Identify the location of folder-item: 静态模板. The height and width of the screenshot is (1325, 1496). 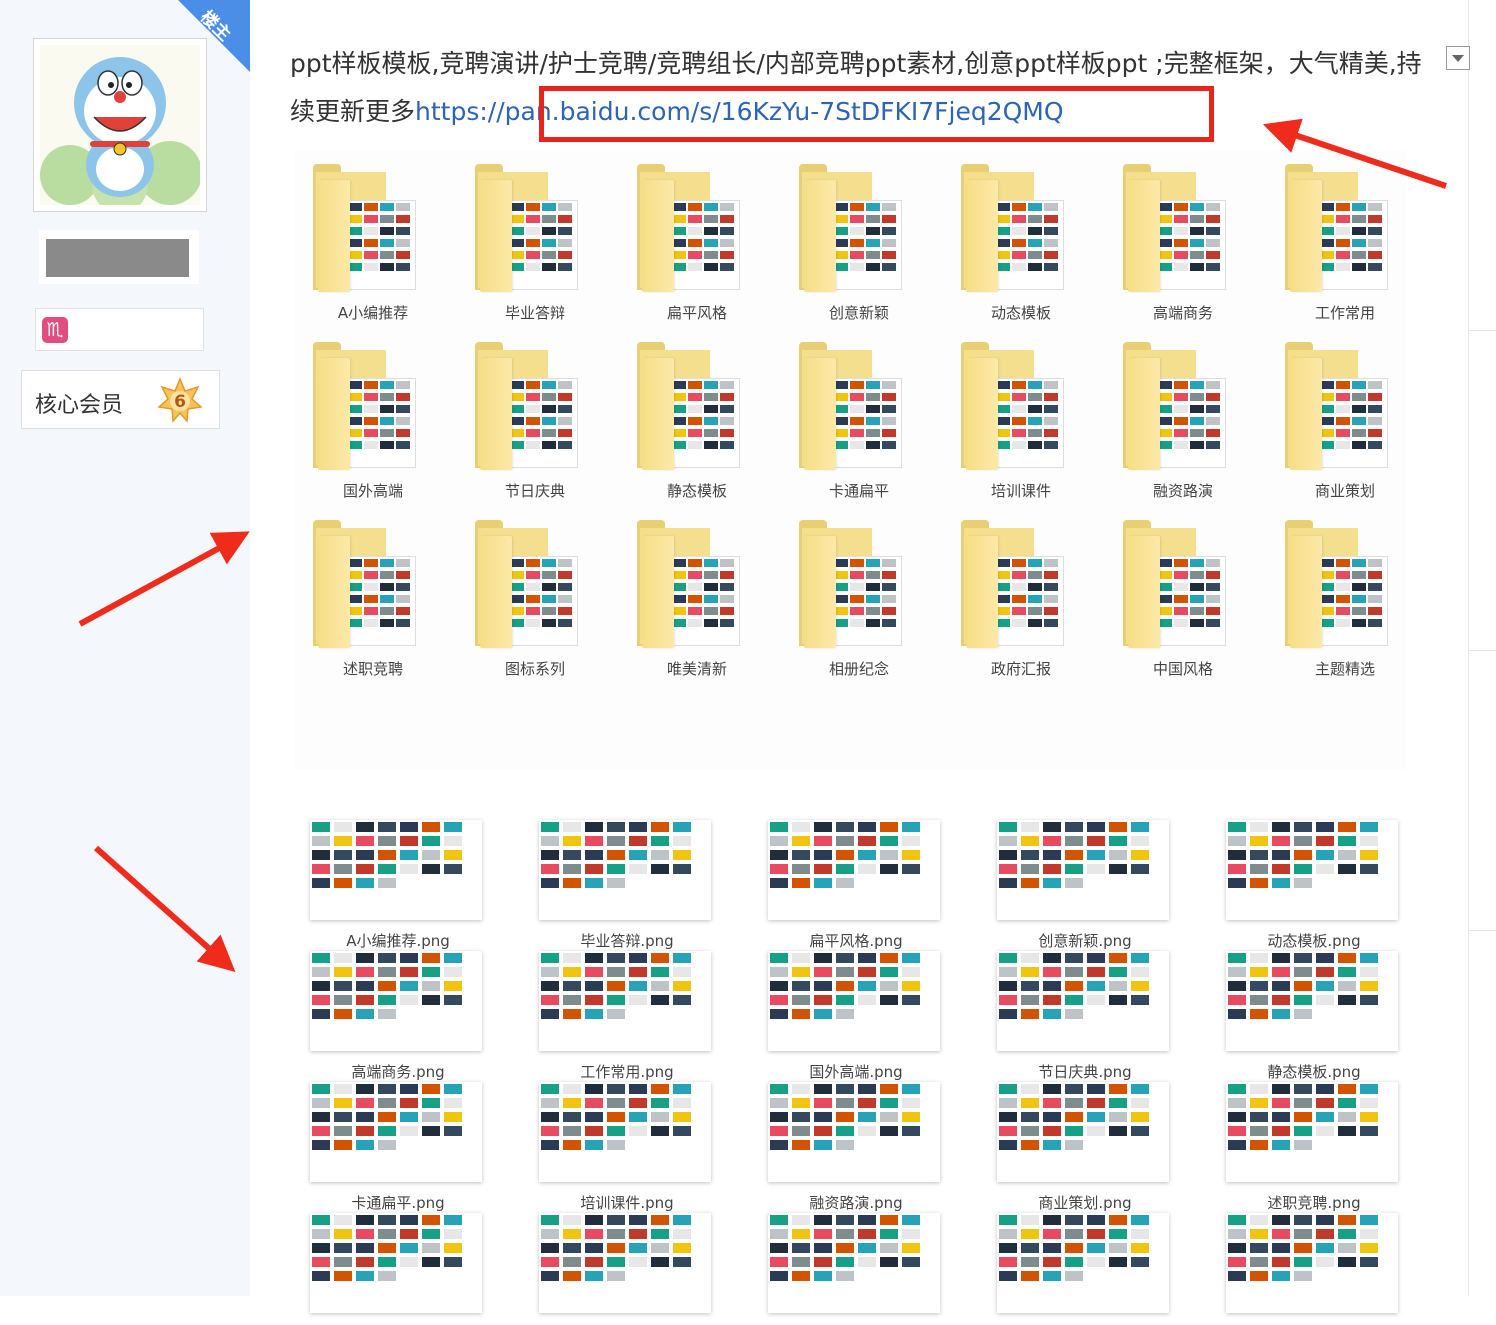
(697, 414).